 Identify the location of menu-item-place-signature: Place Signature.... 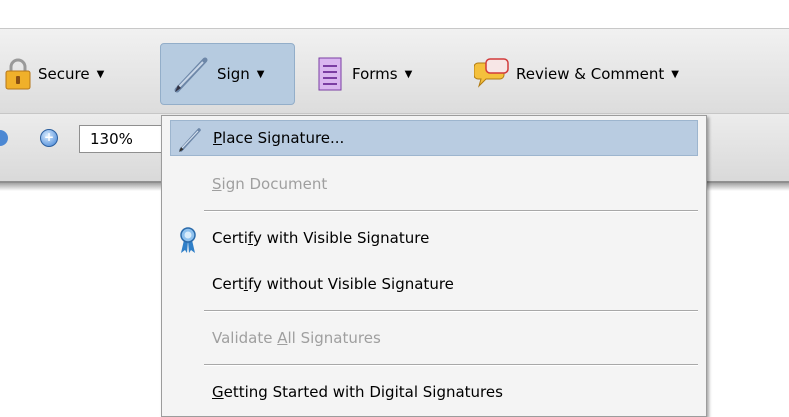
(434, 138).